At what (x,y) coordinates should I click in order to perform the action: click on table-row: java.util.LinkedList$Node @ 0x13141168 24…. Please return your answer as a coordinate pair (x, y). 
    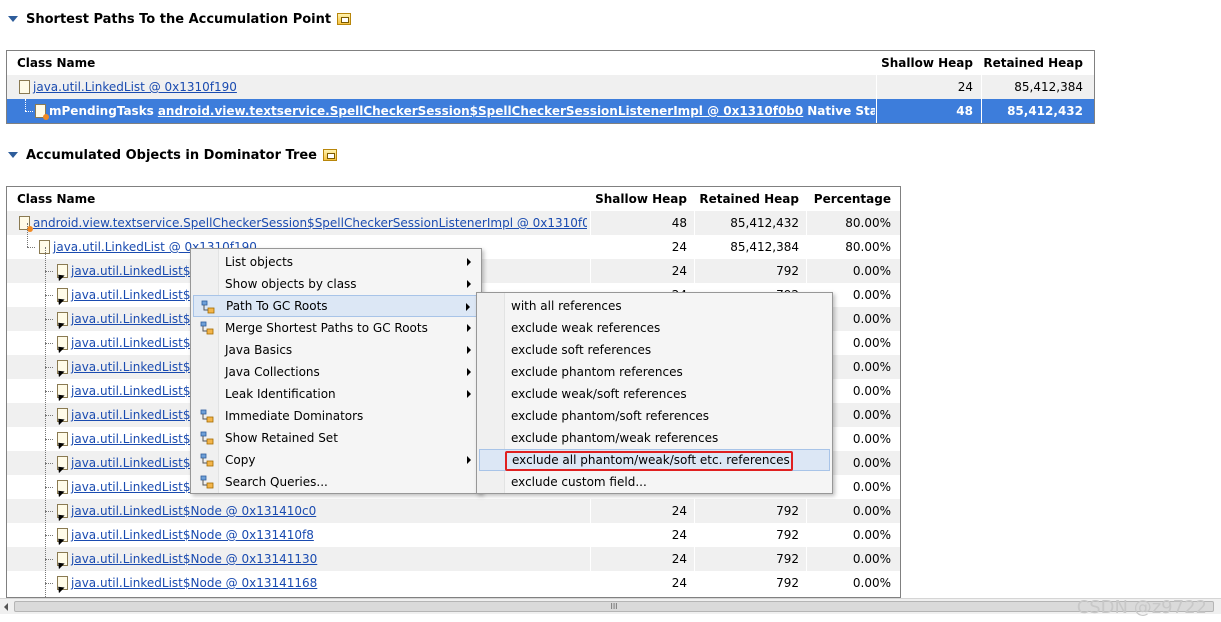
    Looking at the image, I should click on (453, 583).